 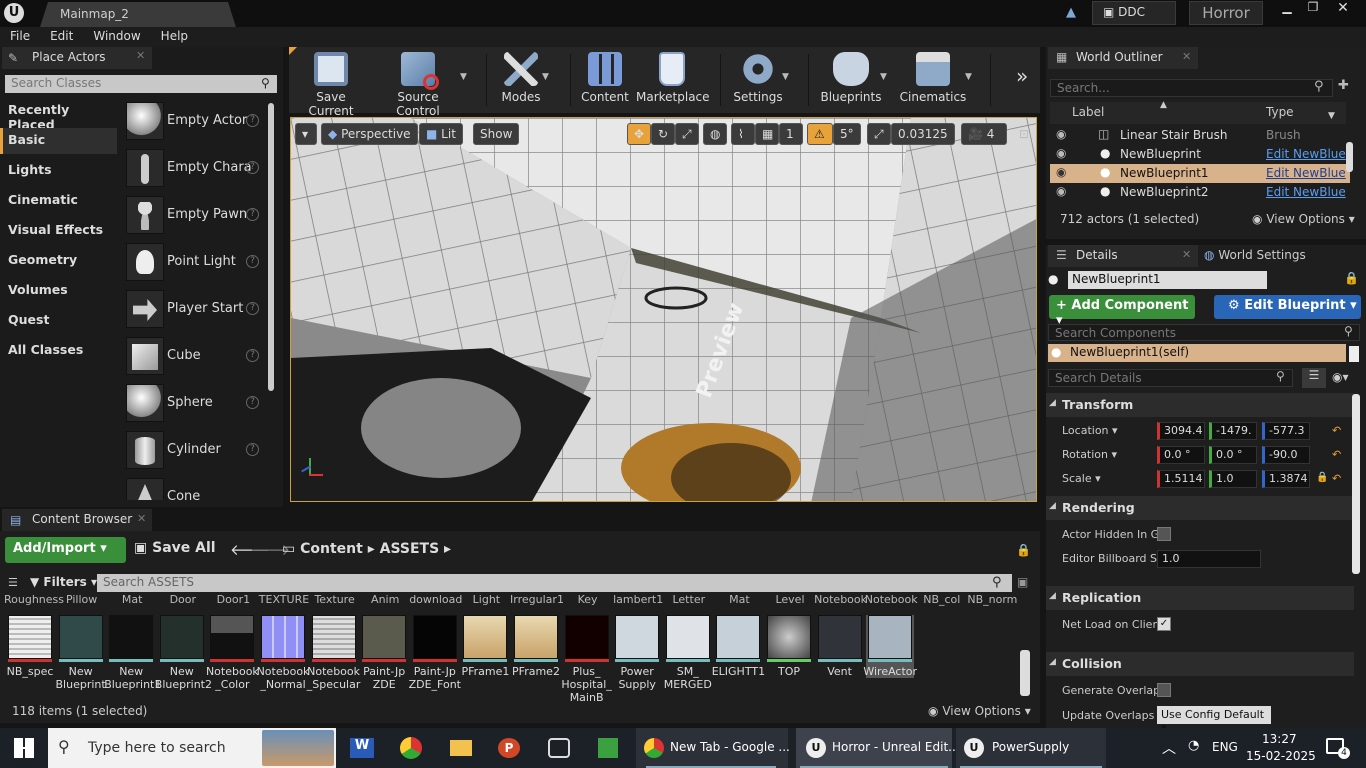 I want to click on visibility-options-icon: ◉▾, so click(x=1340, y=377).